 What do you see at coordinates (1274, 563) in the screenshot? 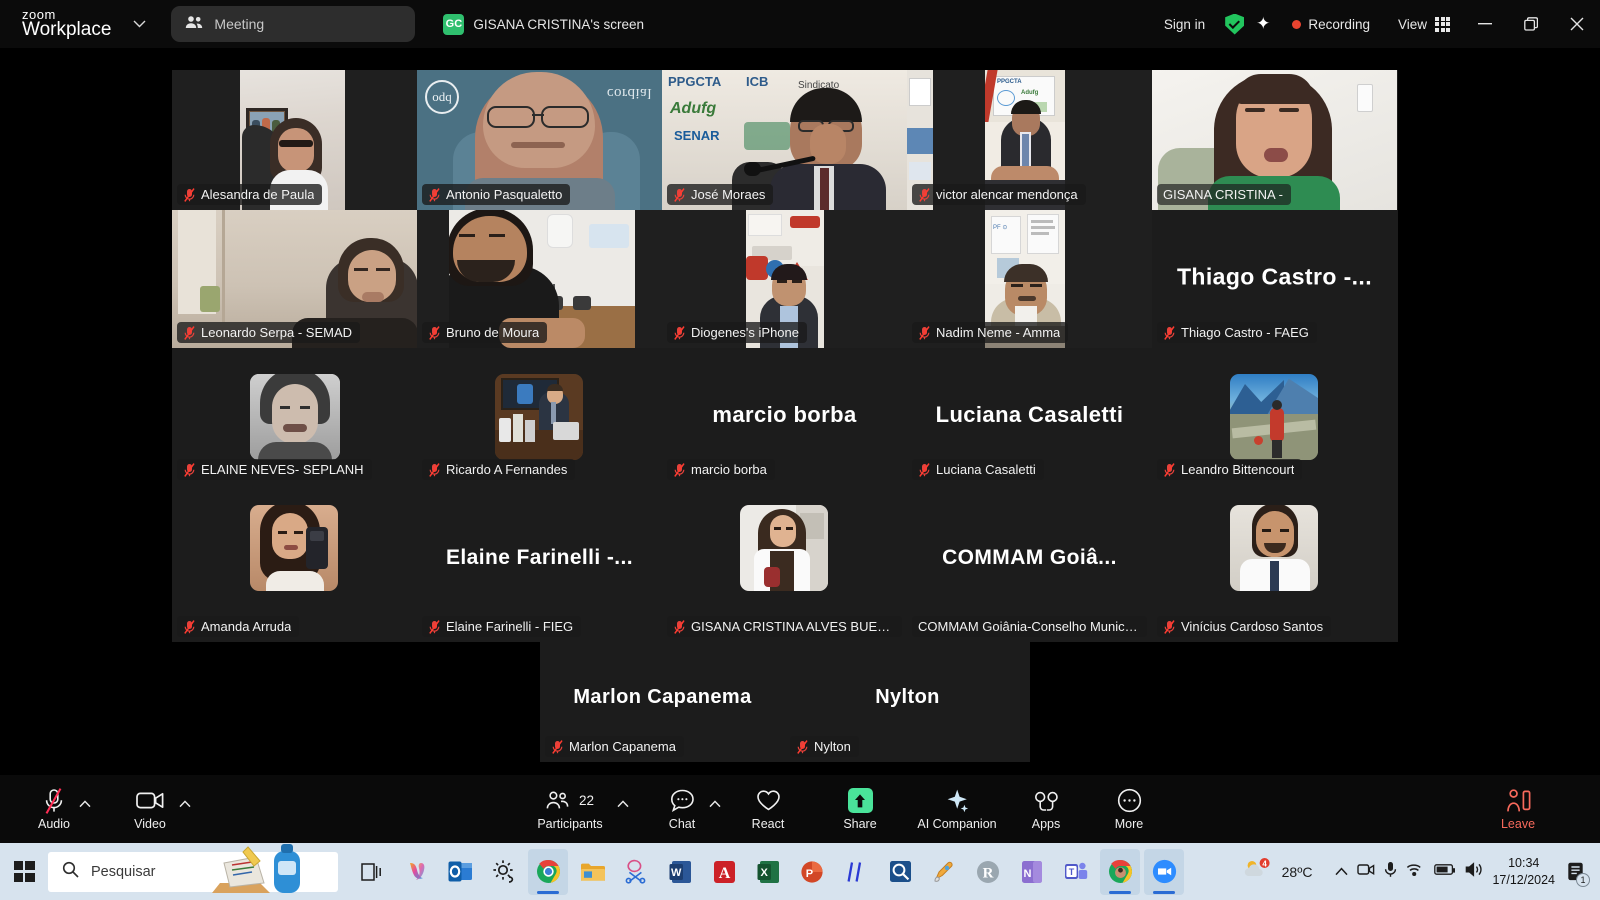
I see `participant-tile: Vinícius Cardoso Santos` at bounding box center [1274, 563].